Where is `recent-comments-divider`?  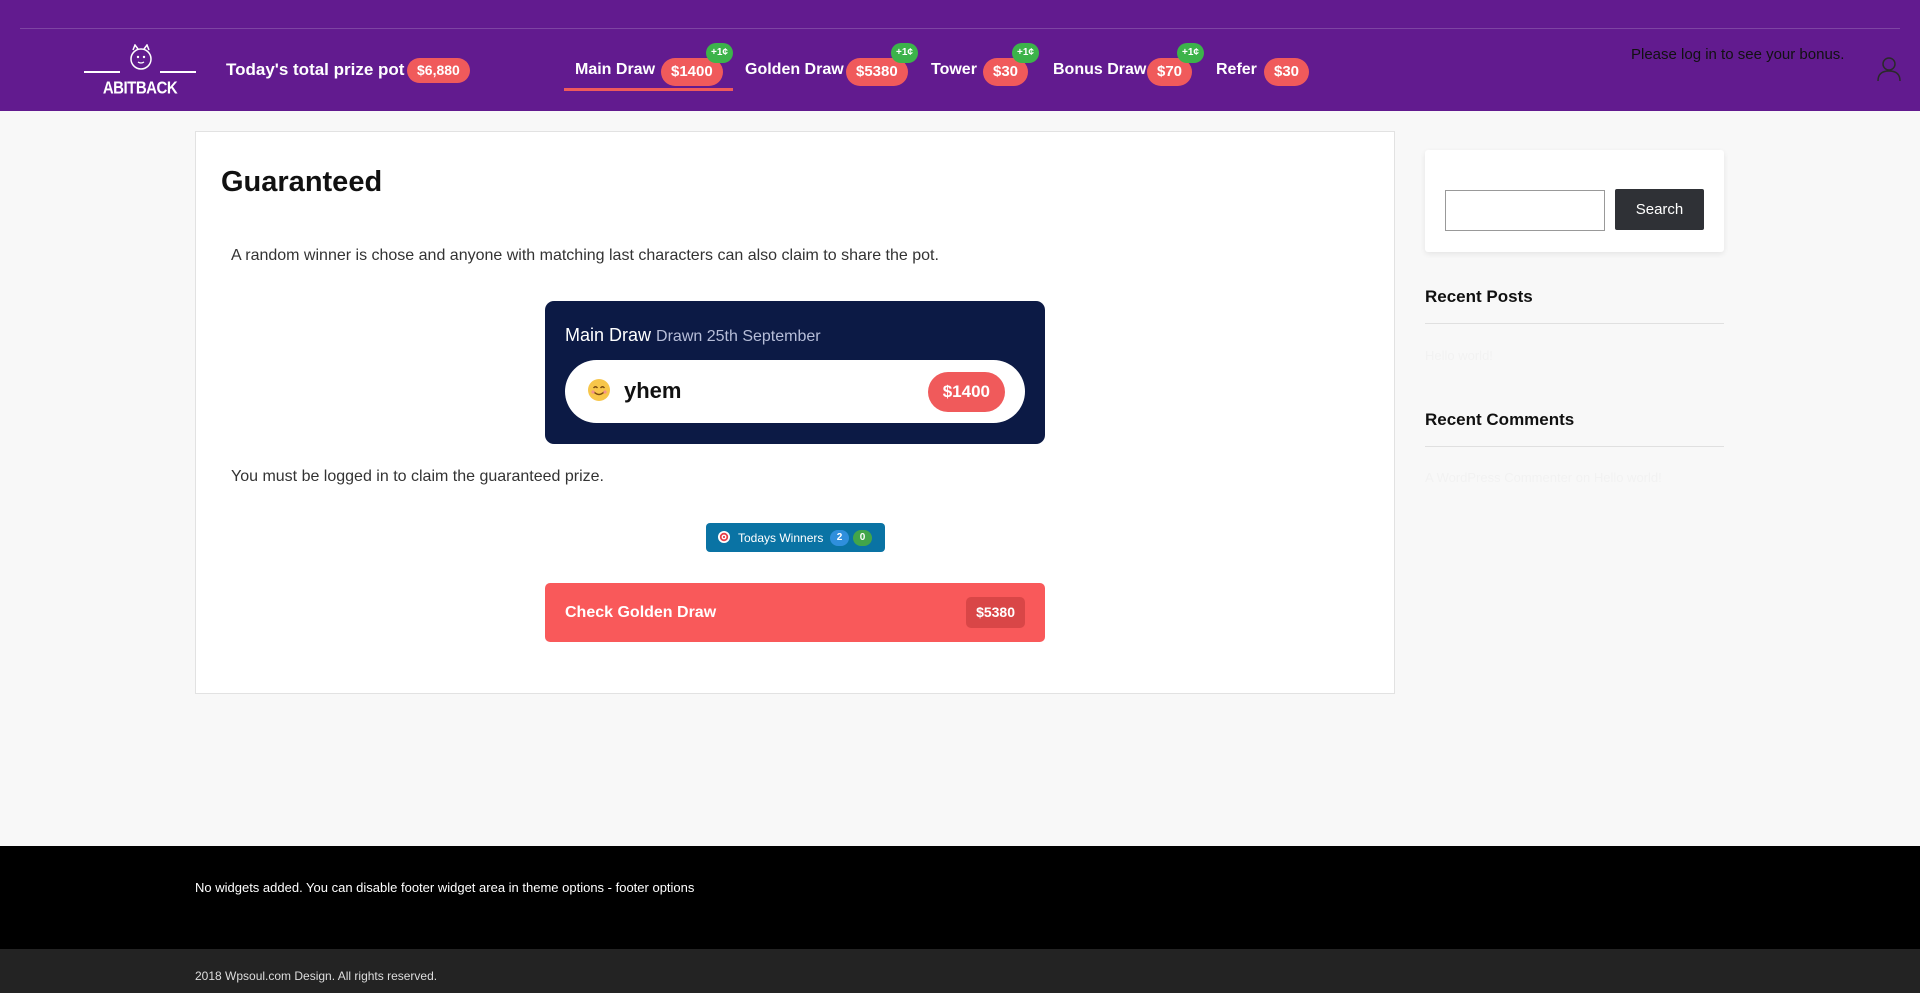 recent-comments-divider is located at coordinates (1574, 446).